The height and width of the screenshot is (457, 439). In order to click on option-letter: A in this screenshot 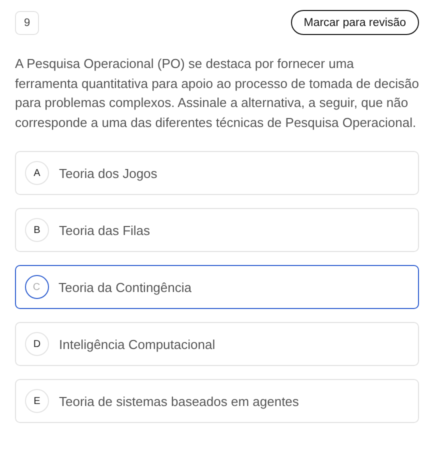, I will do `click(37, 173)`.